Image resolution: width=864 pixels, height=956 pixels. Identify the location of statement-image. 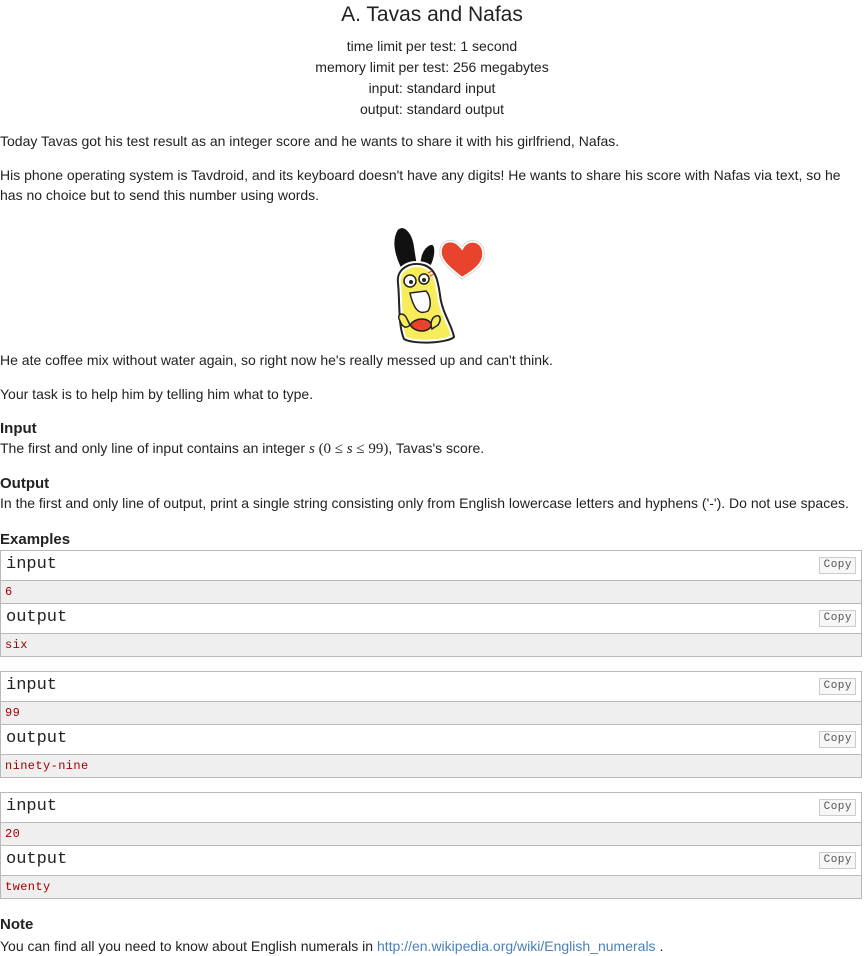
(432, 285).